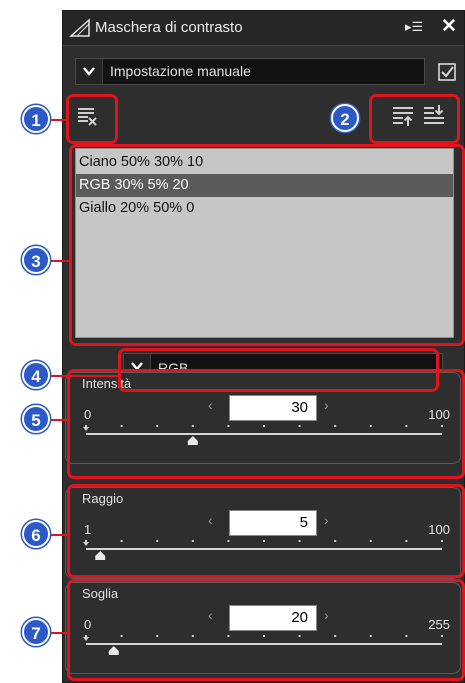 The image size is (465, 683). What do you see at coordinates (345, 118) in the screenshot?
I see `callout-2: 2` at bounding box center [345, 118].